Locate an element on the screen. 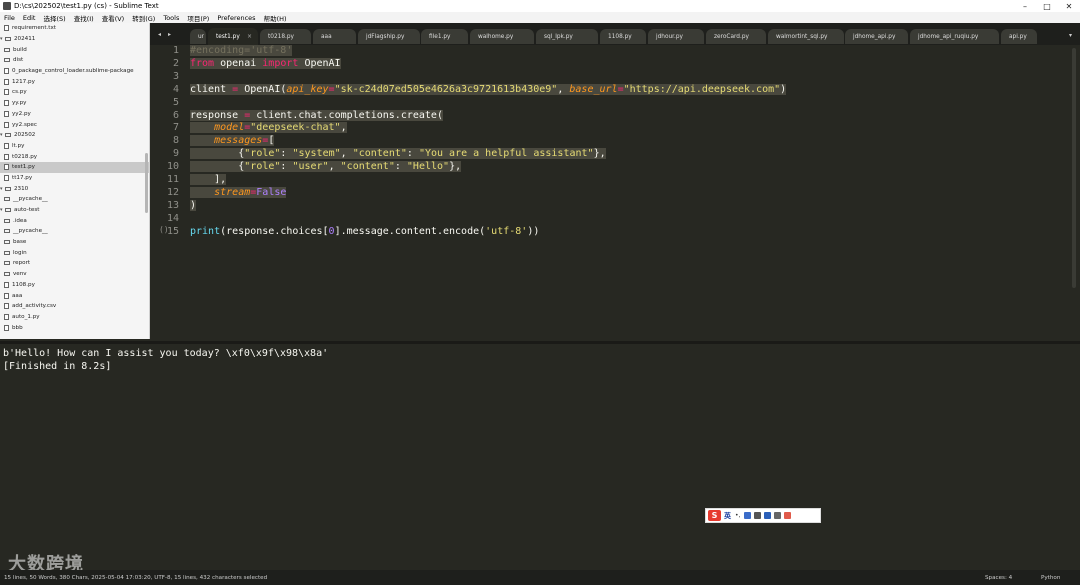  menu-help: 帮助(H) is located at coordinates (275, 18).